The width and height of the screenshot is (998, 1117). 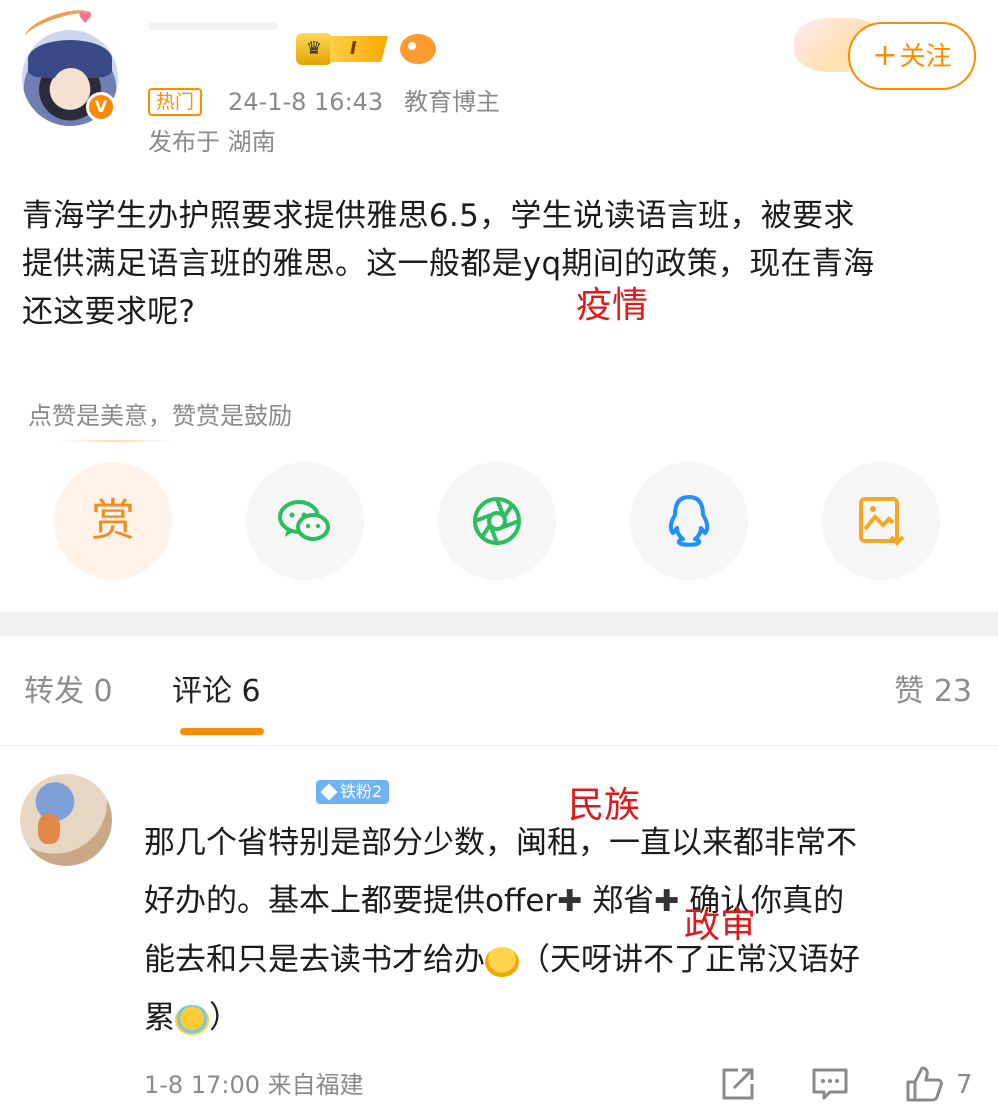 What do you see at coordinates (116, 441) in the screenshot?
I see `reward-hint-divider` at bounding box center [116, 441].